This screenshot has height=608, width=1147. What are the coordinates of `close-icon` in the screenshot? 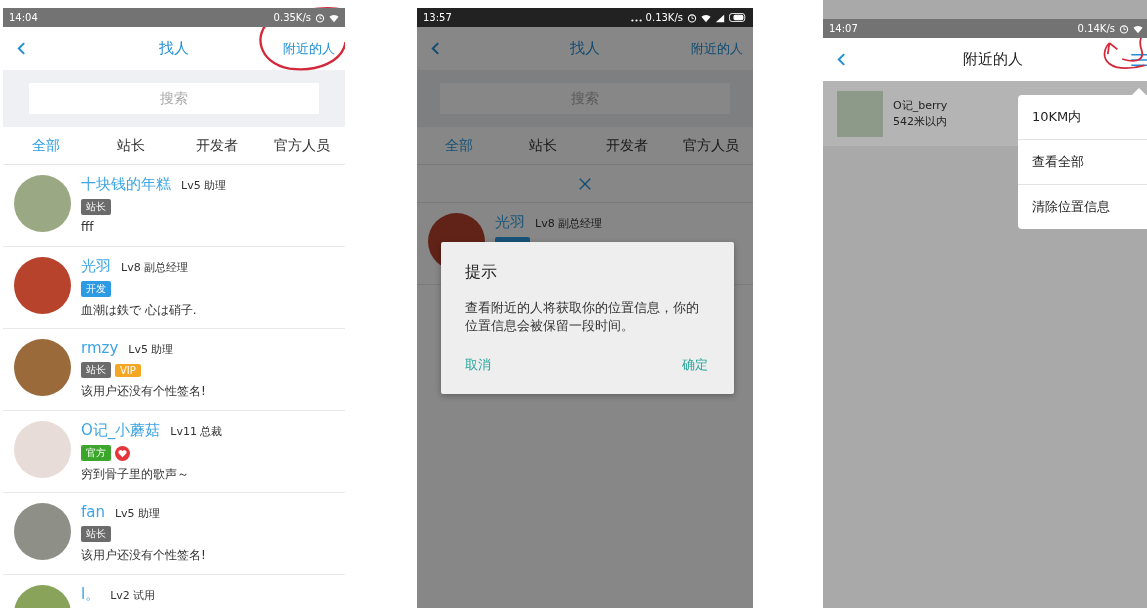 It's located at (585, 183).